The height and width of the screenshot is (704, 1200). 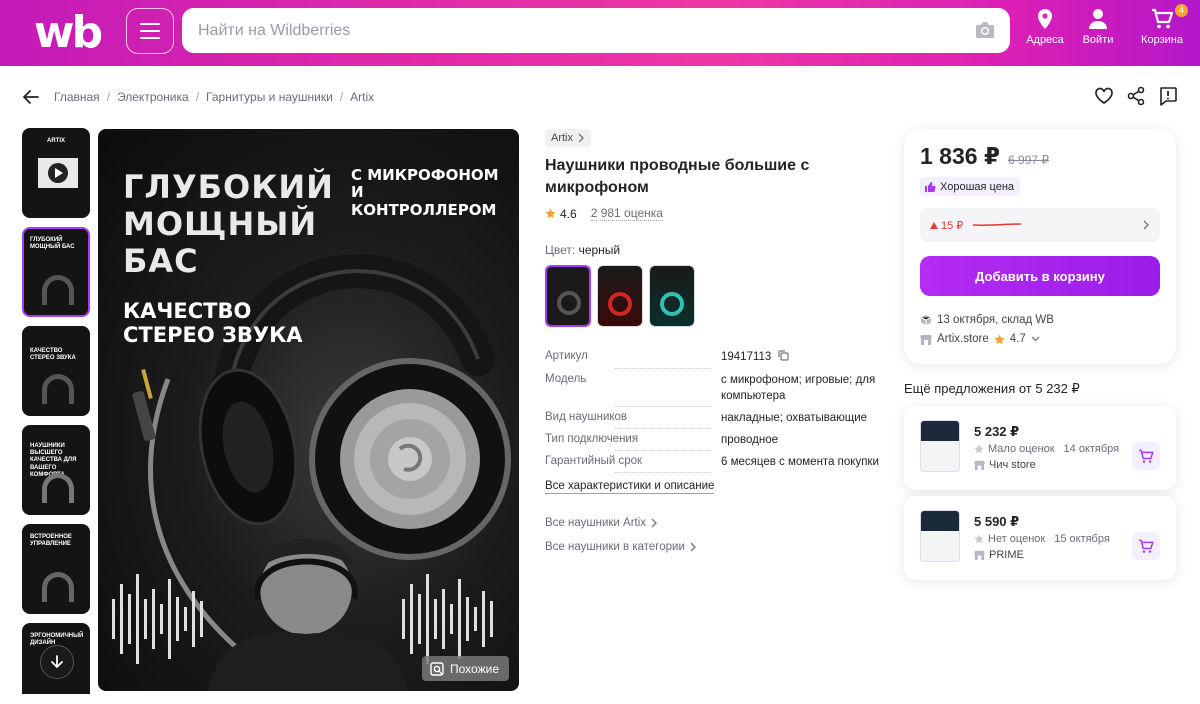 I want to click on triangle-up-icon, so click(x=934, y=225).